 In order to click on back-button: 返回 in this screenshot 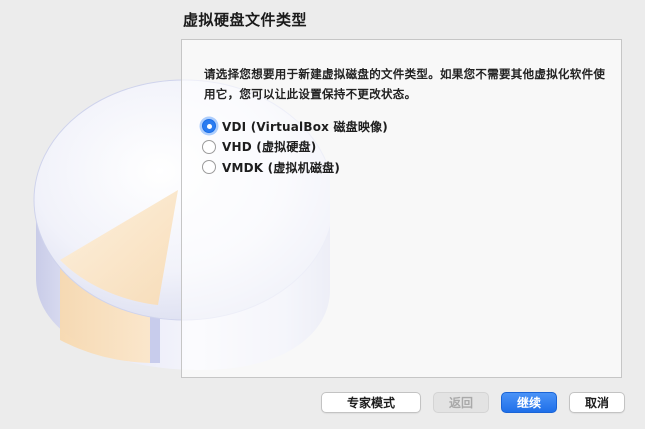, I will do `click(461, 402)`.